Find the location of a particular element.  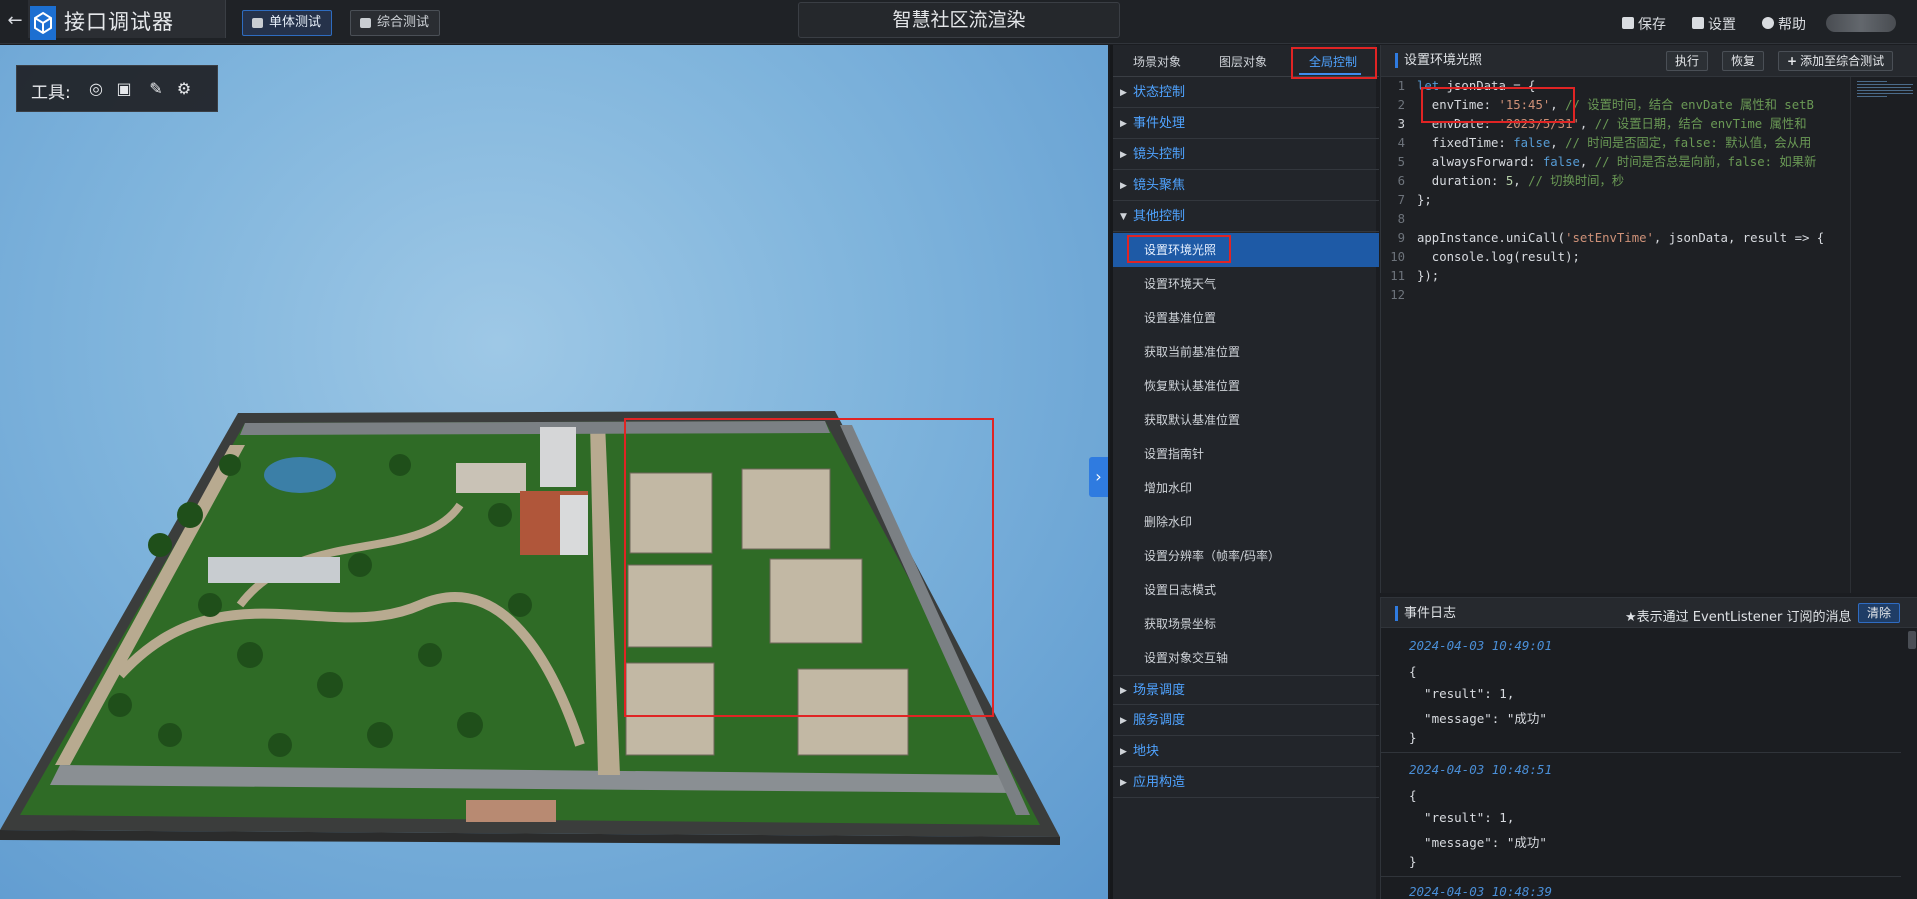

log-note: ★表示通过 EventListener 订阅的消息 is located at coordinates (1738, 617).